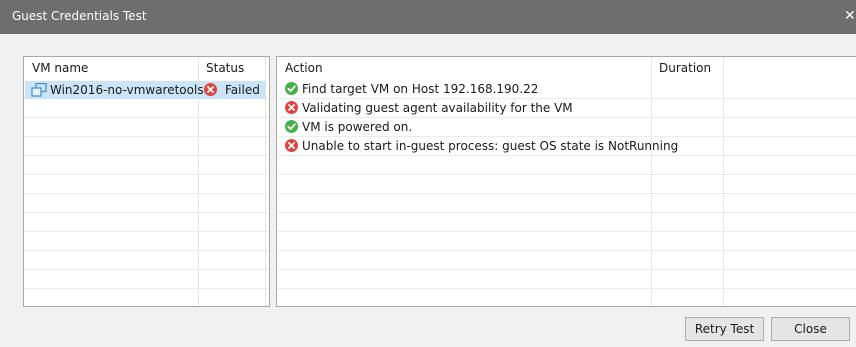  I want to click on title-bar: Guest Credentials Test ✕, so click(428, 17).